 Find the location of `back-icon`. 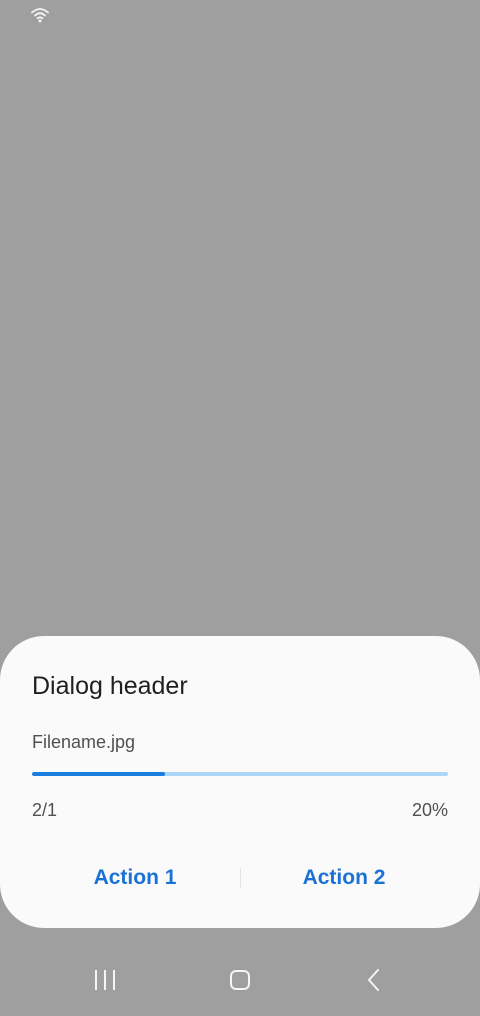

back-icon is located at coordinates (375, 982).